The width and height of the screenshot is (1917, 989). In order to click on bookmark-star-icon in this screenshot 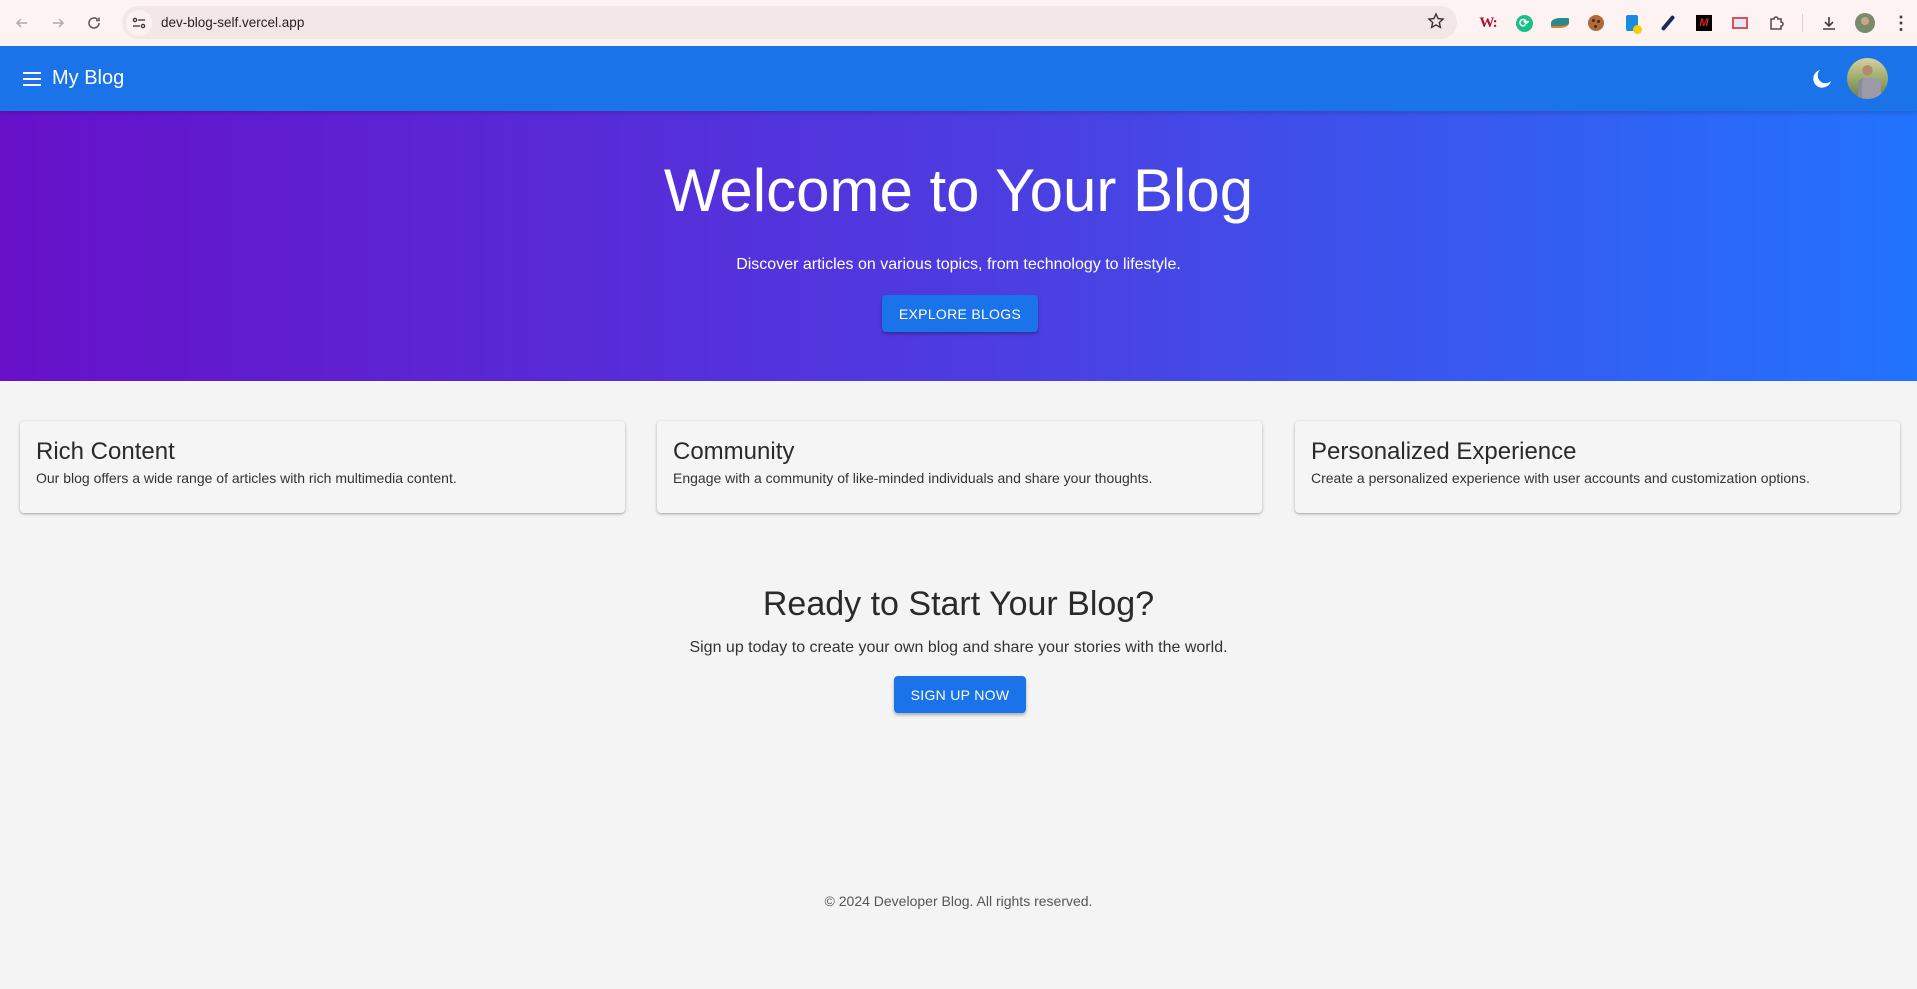, I will do `click(1436, 23)`.